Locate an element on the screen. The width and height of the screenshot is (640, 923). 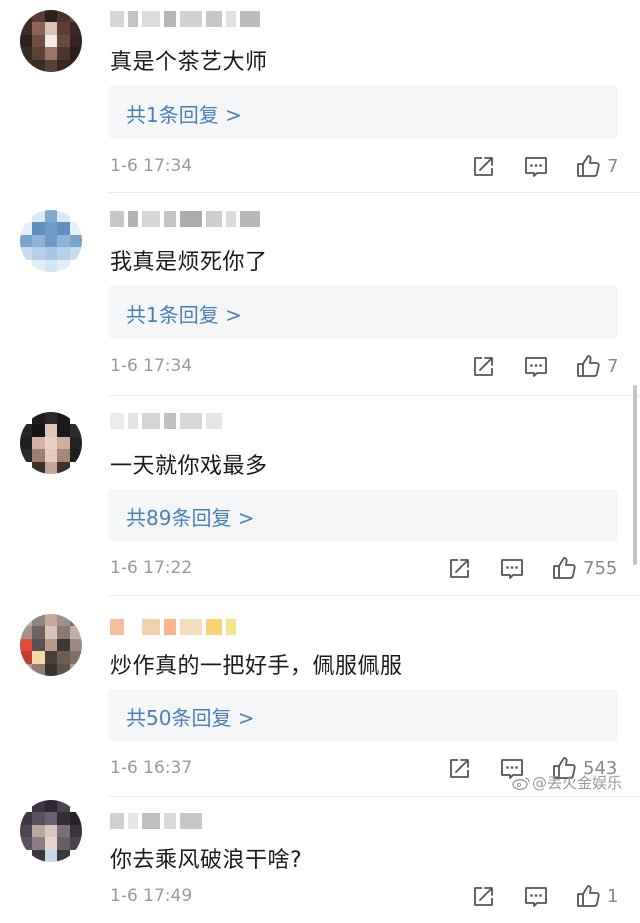
scrollbar is located at coordinates (635, 475).